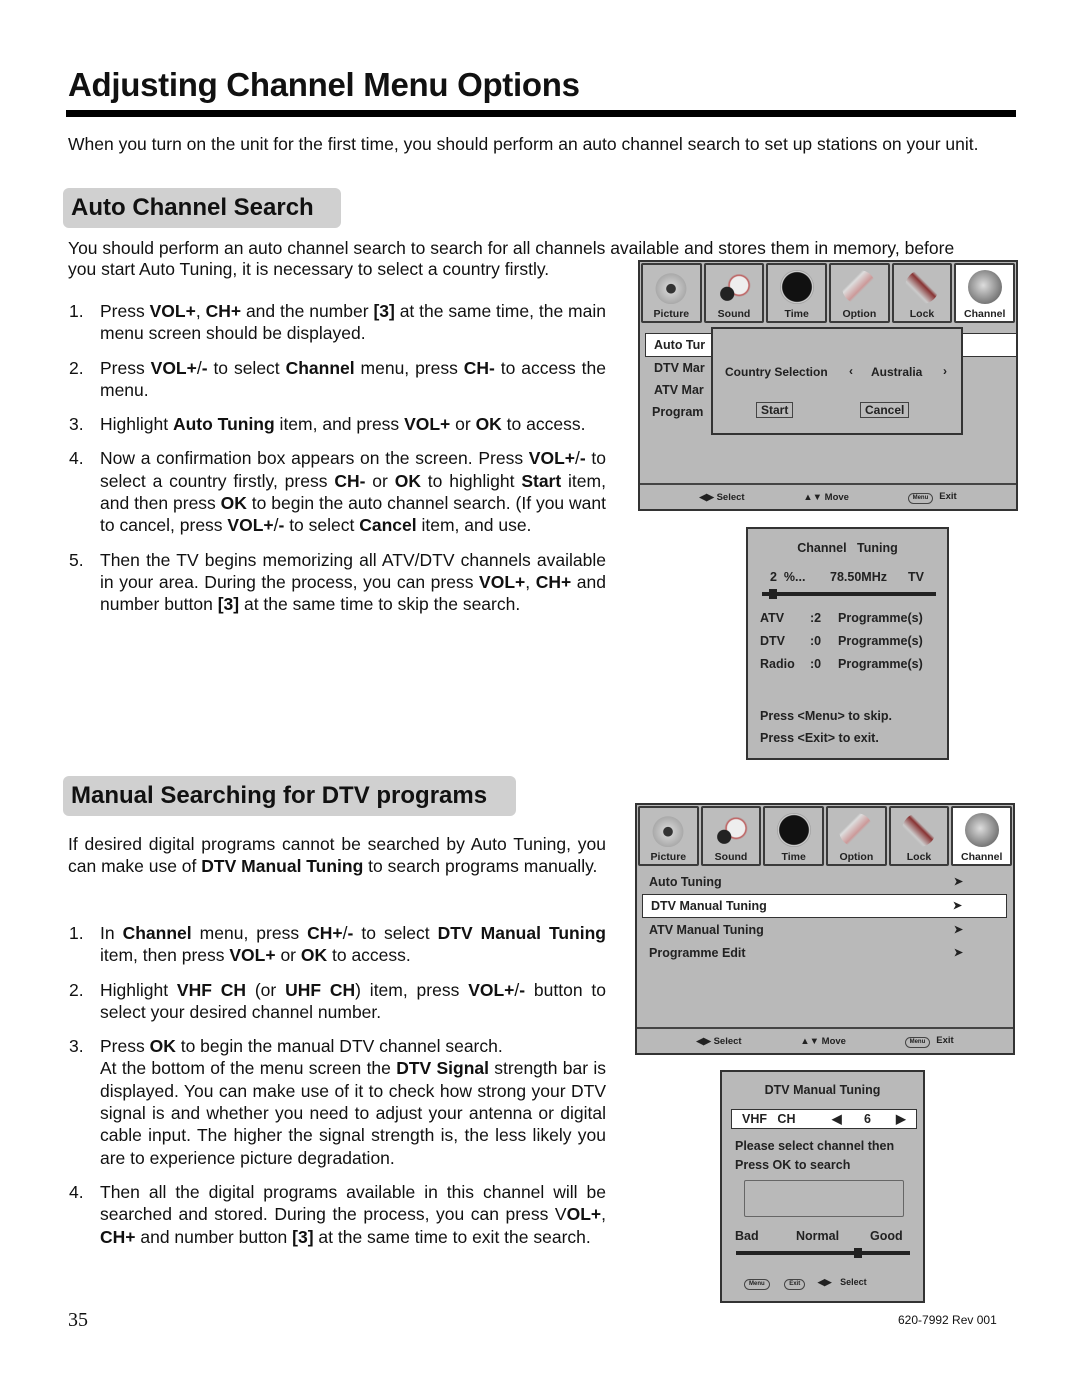  What do you see at coordinates (947, 1320) in the screenshot?
I see `document-code: 620-7992 Rev 001` at bounding box center [947, 1320].